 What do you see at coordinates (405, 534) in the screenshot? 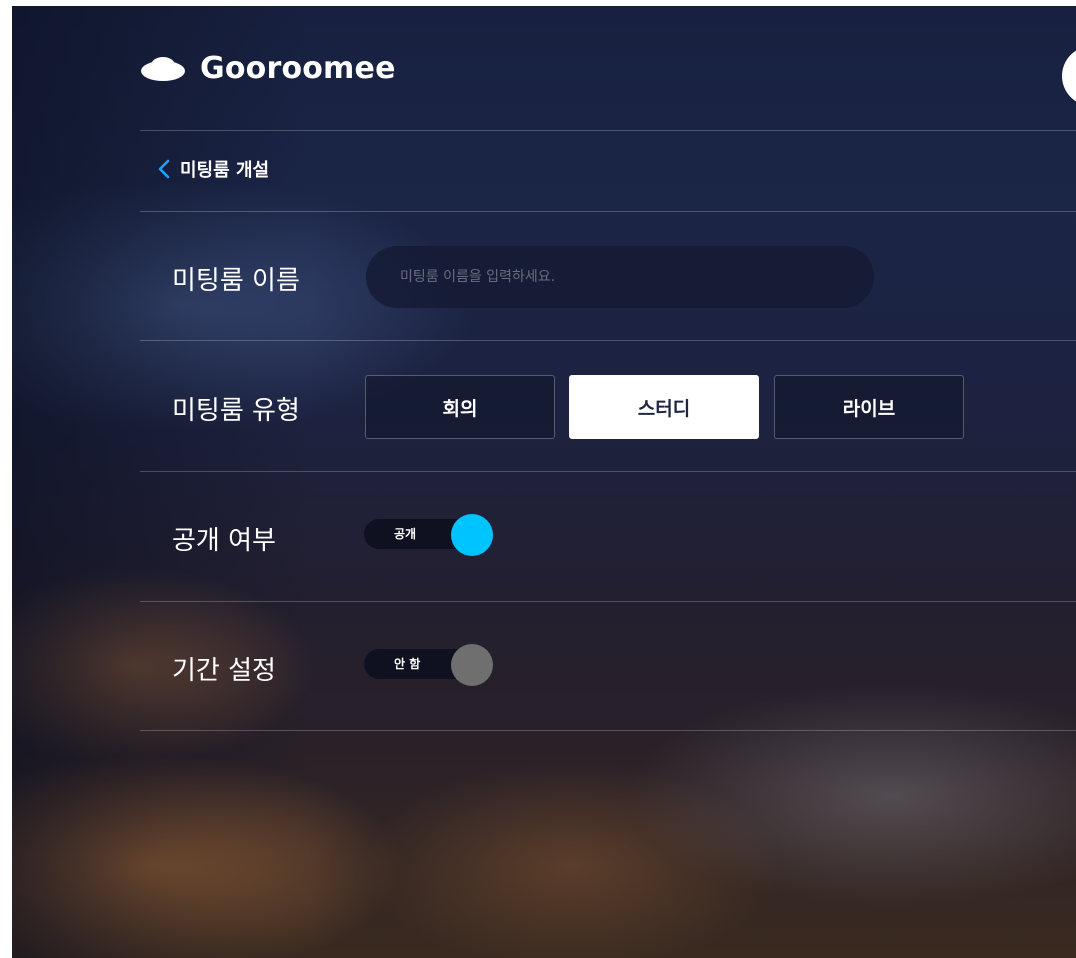
I see `toggle-text: 공개` at bounding box center [405, 534].